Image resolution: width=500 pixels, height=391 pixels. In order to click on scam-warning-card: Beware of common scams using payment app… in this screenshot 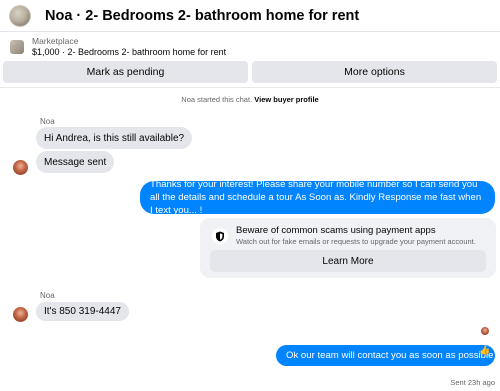, I will do `click(348, 248)`.